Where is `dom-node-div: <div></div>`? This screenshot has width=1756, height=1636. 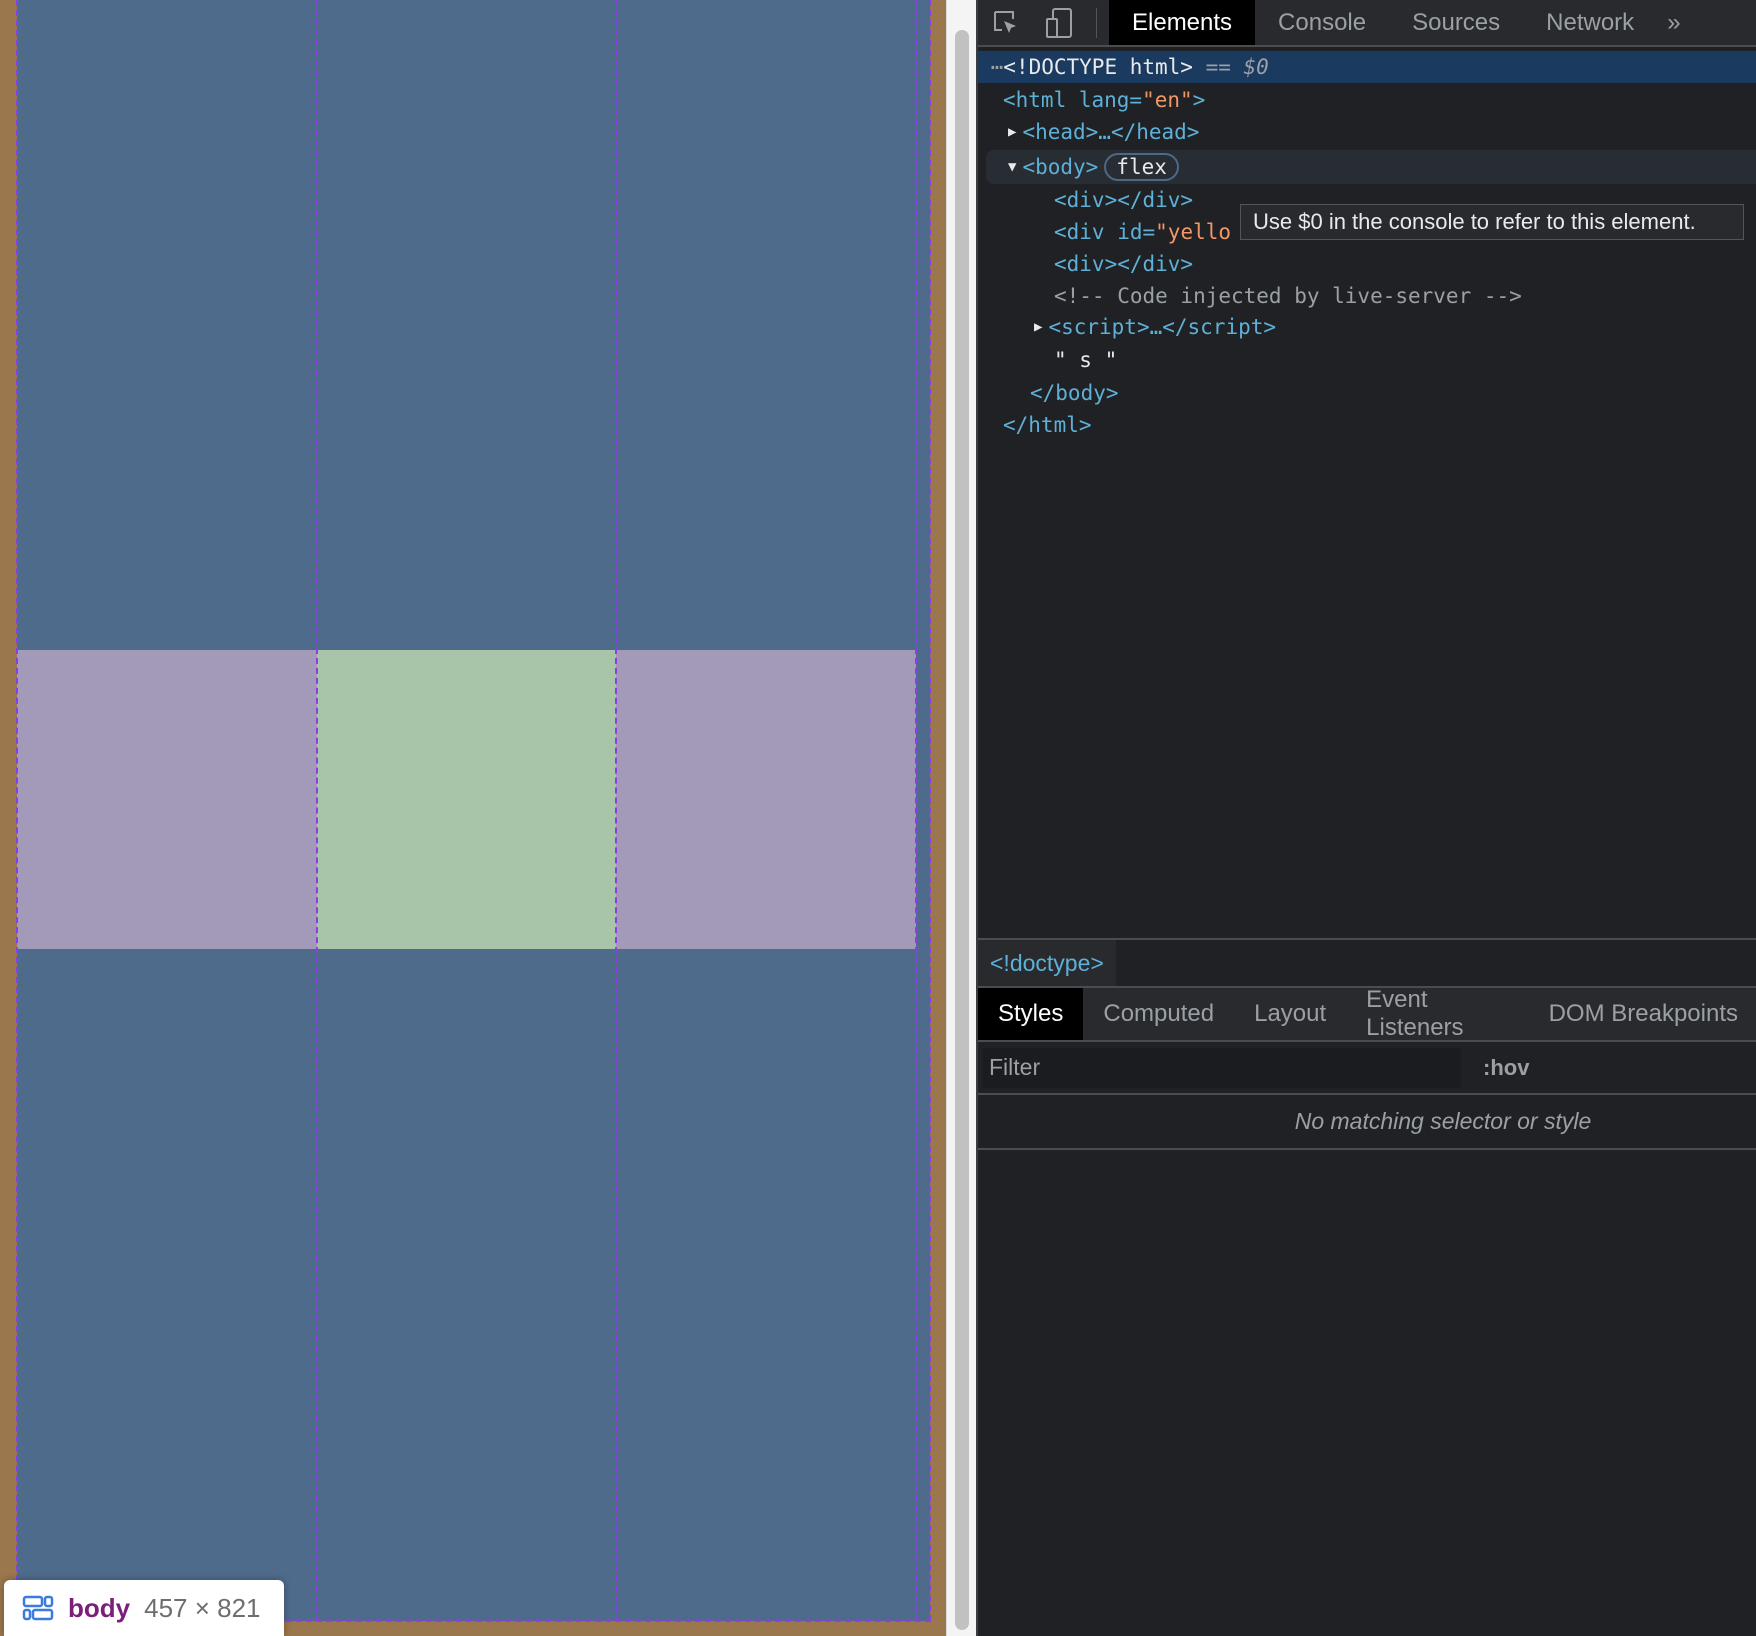 dom-node-div: <div></div> is located at coordinates (1367, 264).